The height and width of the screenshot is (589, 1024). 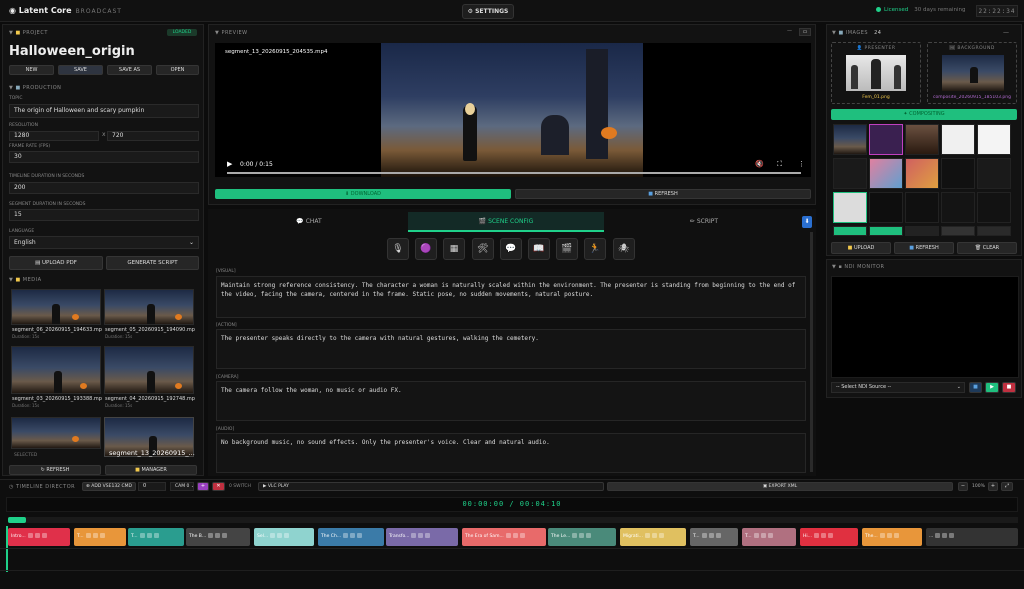 What do you see at coordinates (624, 249) in the screenshot?
I see `spider-icon: 🕷` at bounding box center [624, 249].